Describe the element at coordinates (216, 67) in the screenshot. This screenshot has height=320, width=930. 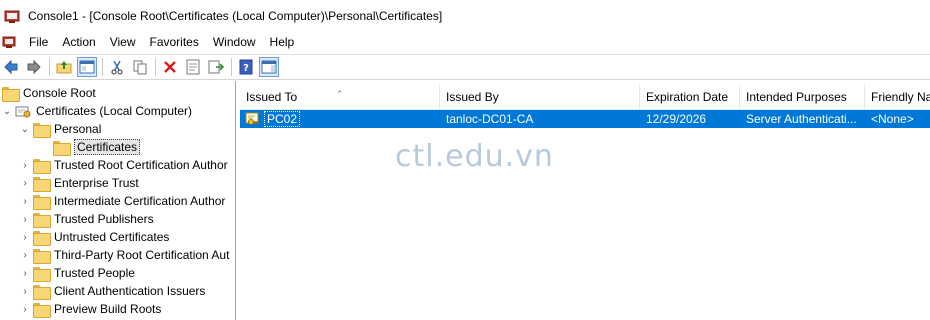
I see `export-list-icon` at that location.